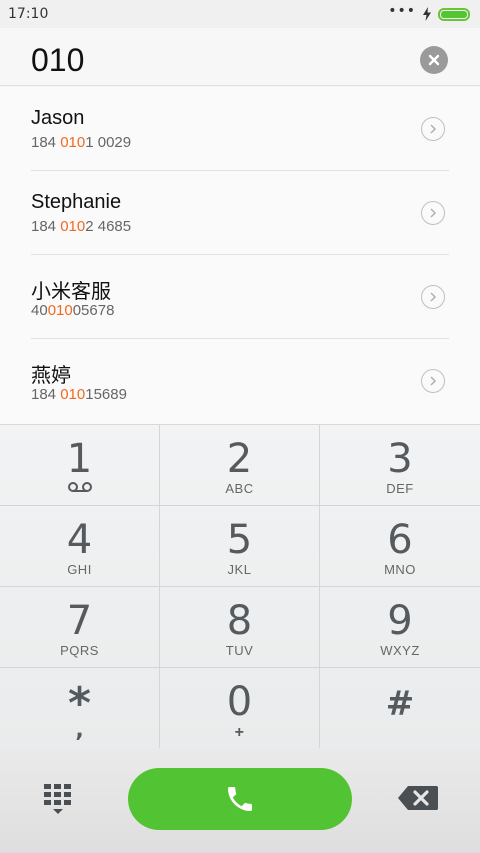  Describe the element at coordinates (57, 60) in the screenshot. I see `dialed-number: 010` at that location.